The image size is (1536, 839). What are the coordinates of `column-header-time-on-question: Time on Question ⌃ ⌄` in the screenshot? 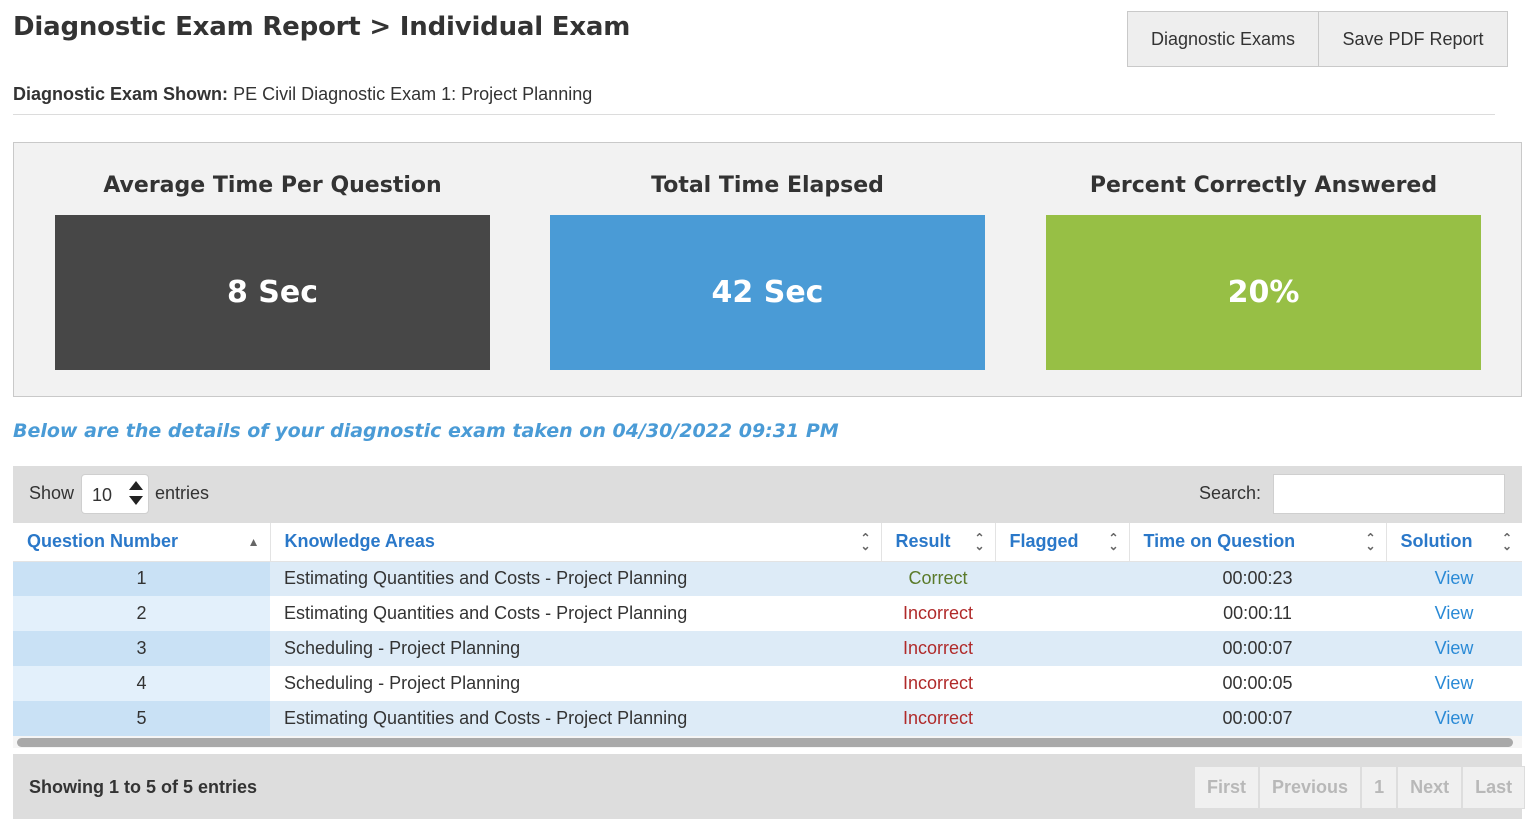 It's located at (1258, 542).